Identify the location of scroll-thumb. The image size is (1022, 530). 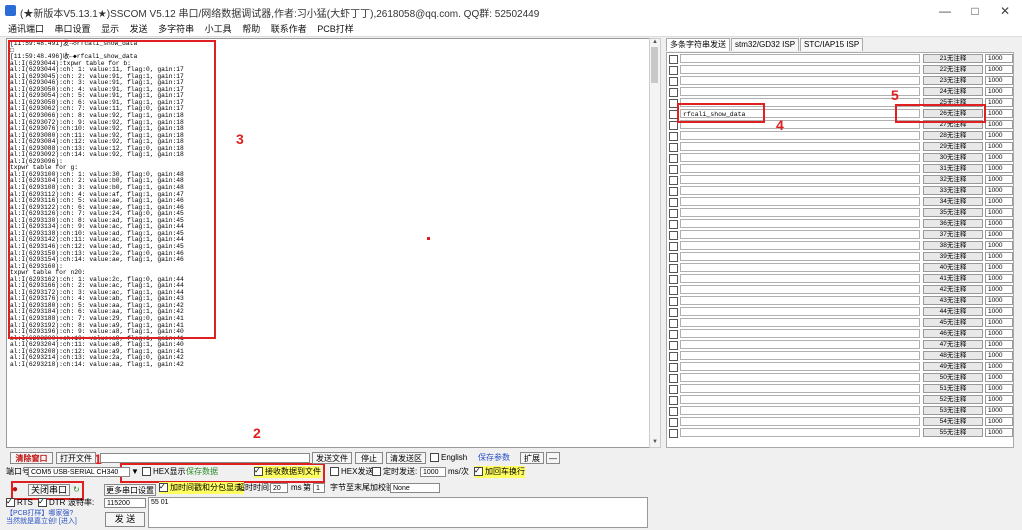
(654, 65).